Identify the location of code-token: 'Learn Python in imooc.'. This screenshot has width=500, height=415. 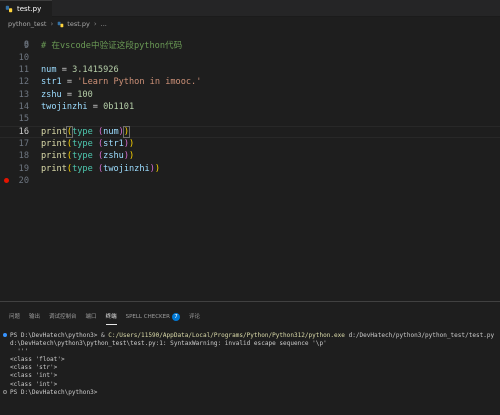
(139, 82).